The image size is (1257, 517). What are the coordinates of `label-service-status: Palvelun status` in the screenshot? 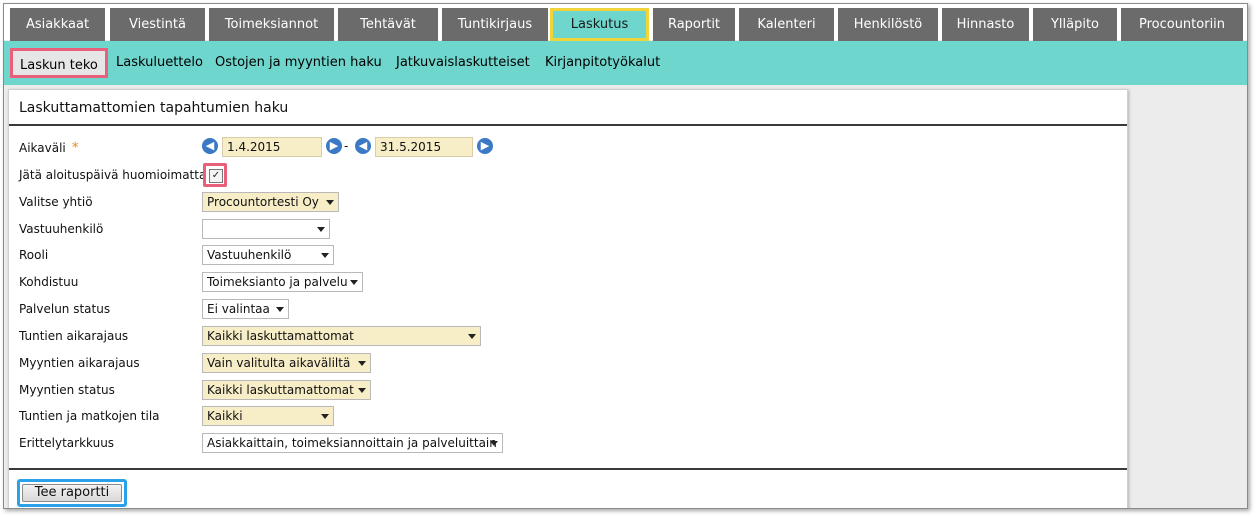 It's located at (65, 309).